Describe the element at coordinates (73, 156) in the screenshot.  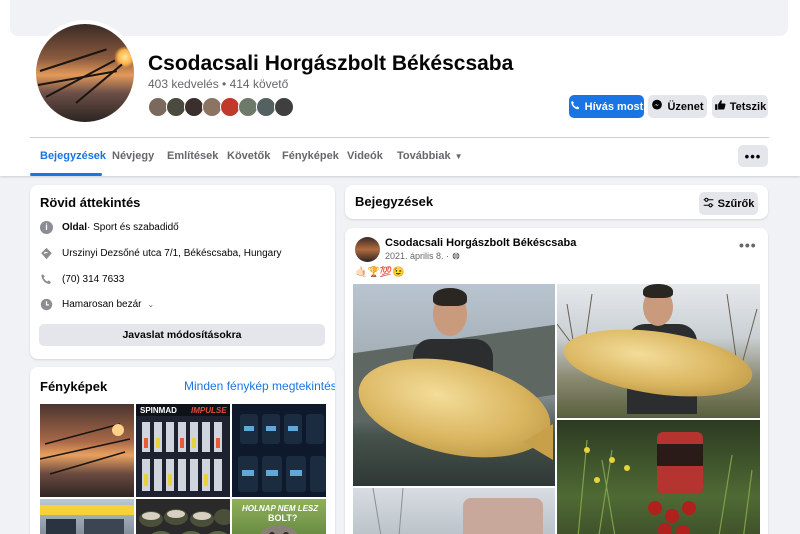
I see `tab-posts: Bejegyzések` at that location.